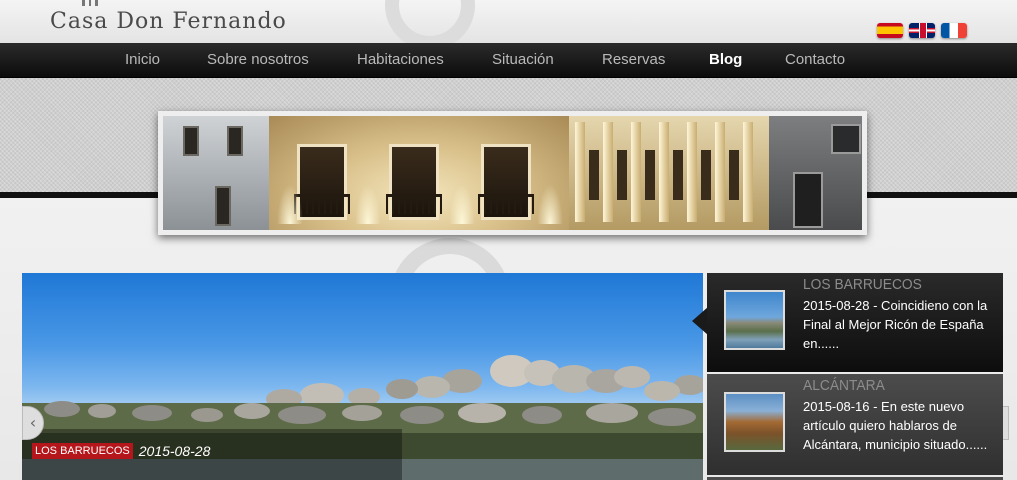 This screenshot has width=1017, height=480. Describe the element at coordinates (523, 59) in the screenshot. I see `nav-item-situacion: Situación` at that location.